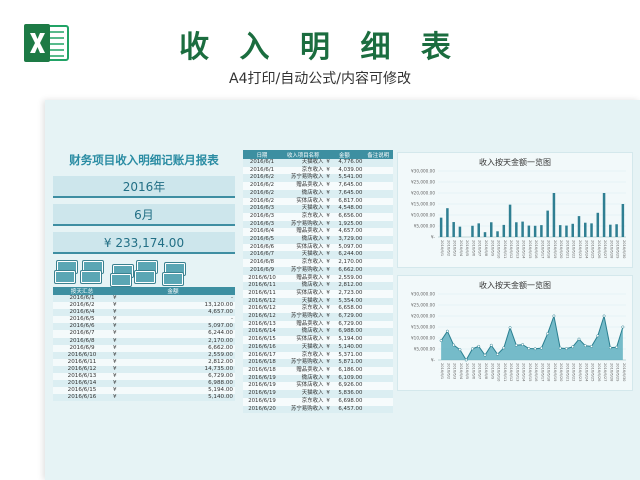  What do you see at coordinates (91, 277) in the screenshot?
I see `money-stack-icon` at bounding box center [91, 277].